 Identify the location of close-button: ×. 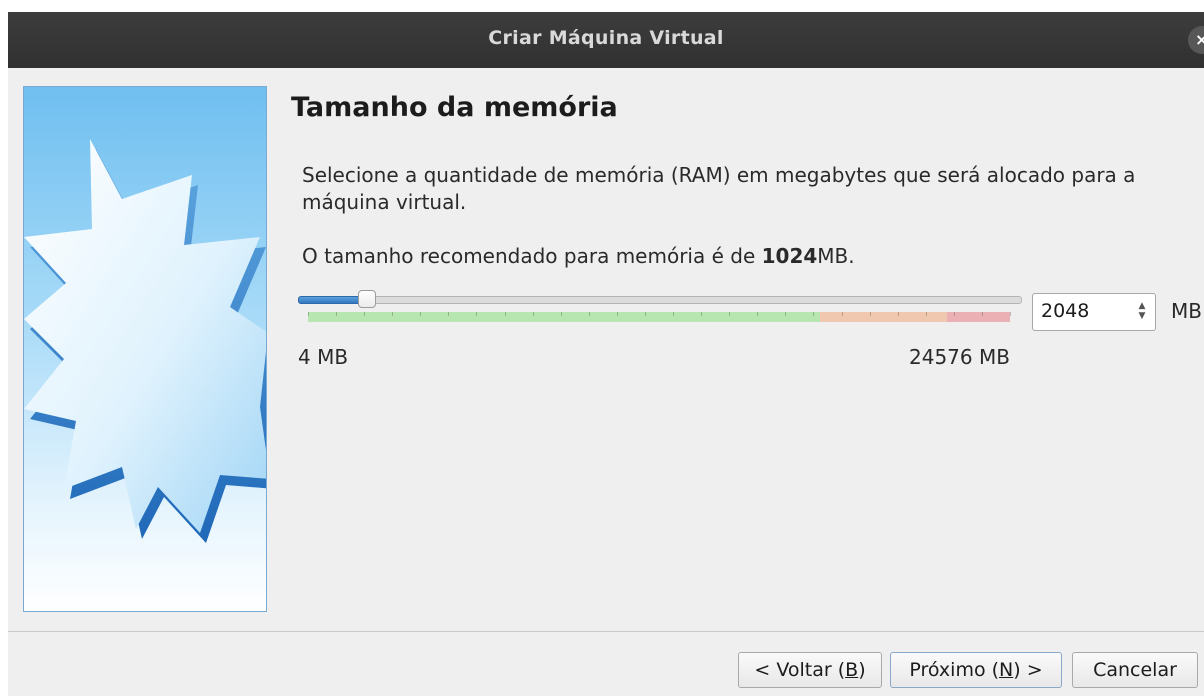
(1196, 40).